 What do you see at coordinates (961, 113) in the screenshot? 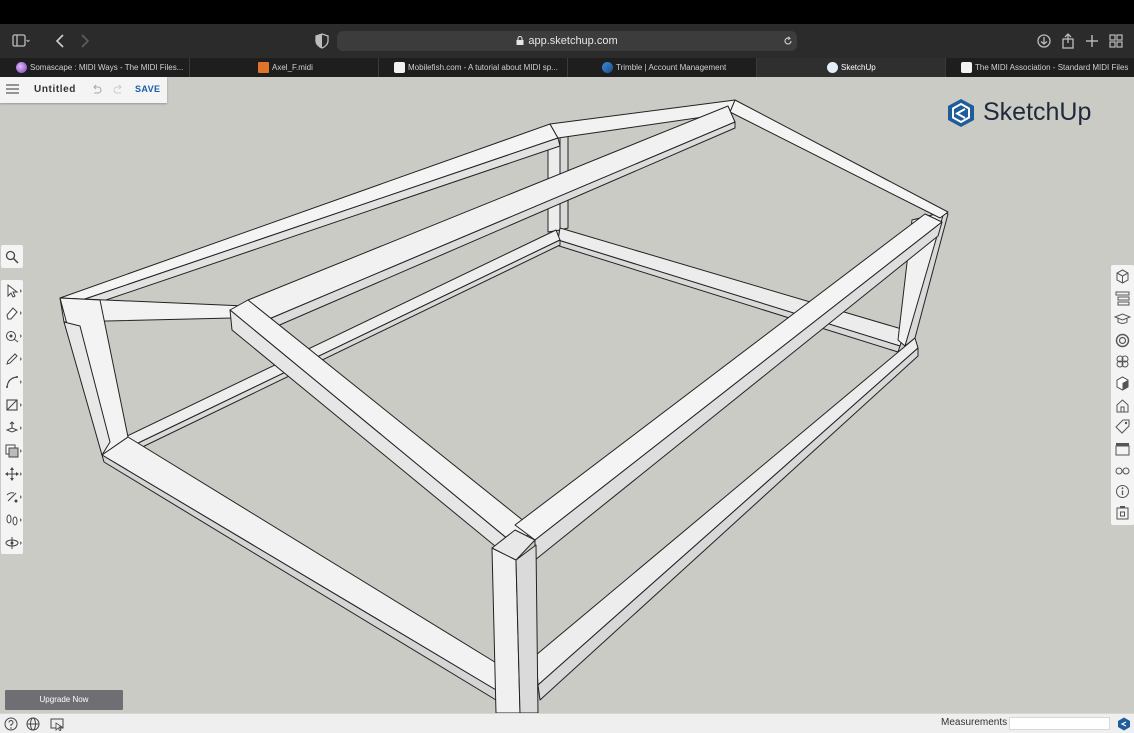
I see `sketchup-logo-icon` at bounding box center [961, 113].